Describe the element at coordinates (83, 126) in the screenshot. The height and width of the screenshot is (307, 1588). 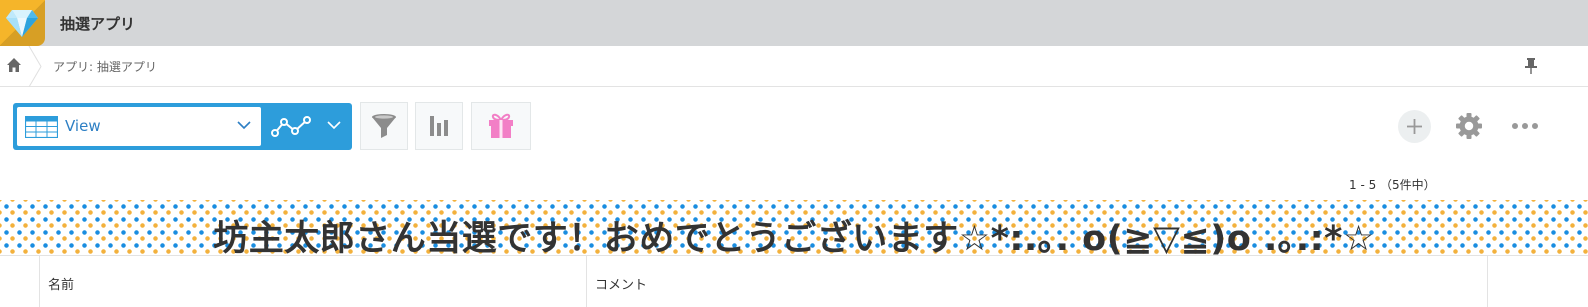
I see `view-label: View` at that location.